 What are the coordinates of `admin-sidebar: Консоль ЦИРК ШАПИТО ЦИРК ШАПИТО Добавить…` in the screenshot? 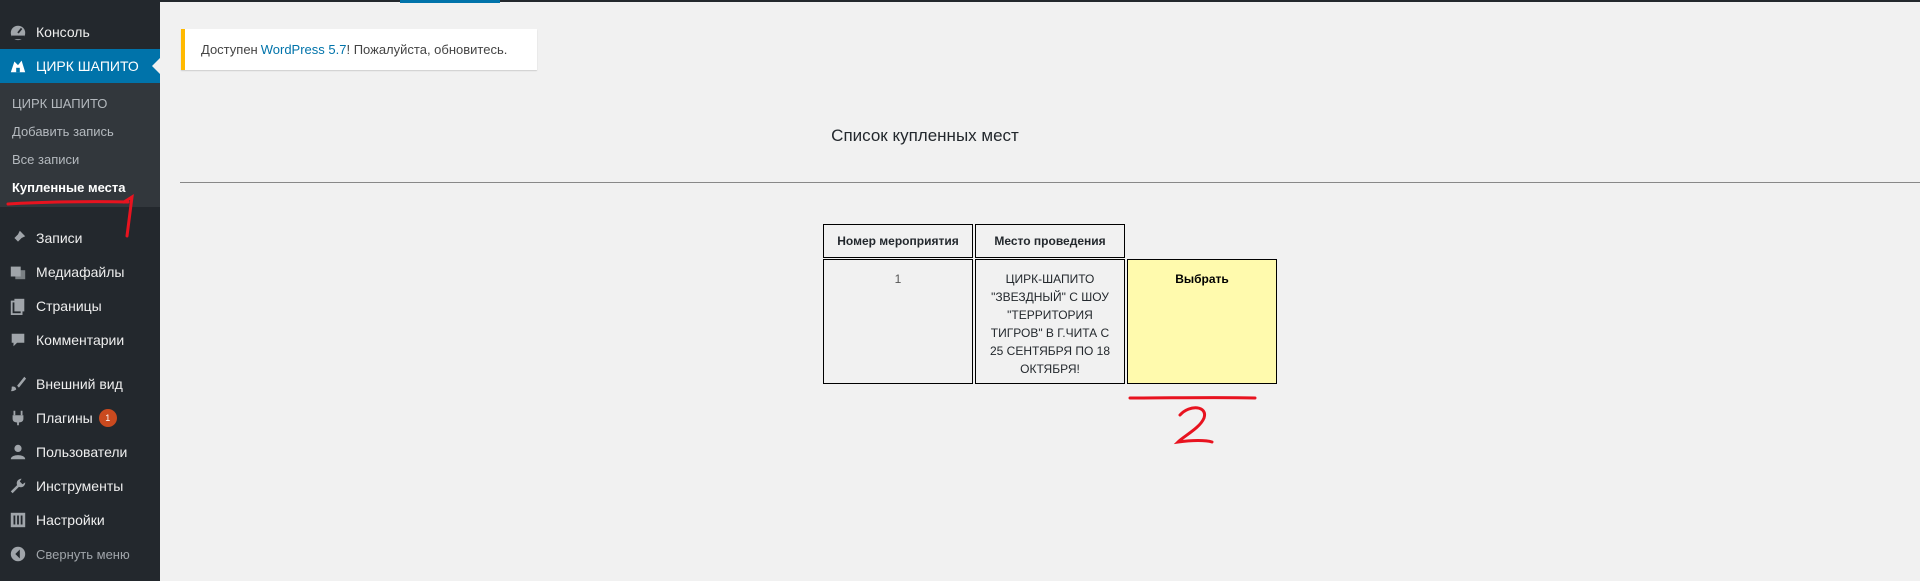 It's located at (80, 290).